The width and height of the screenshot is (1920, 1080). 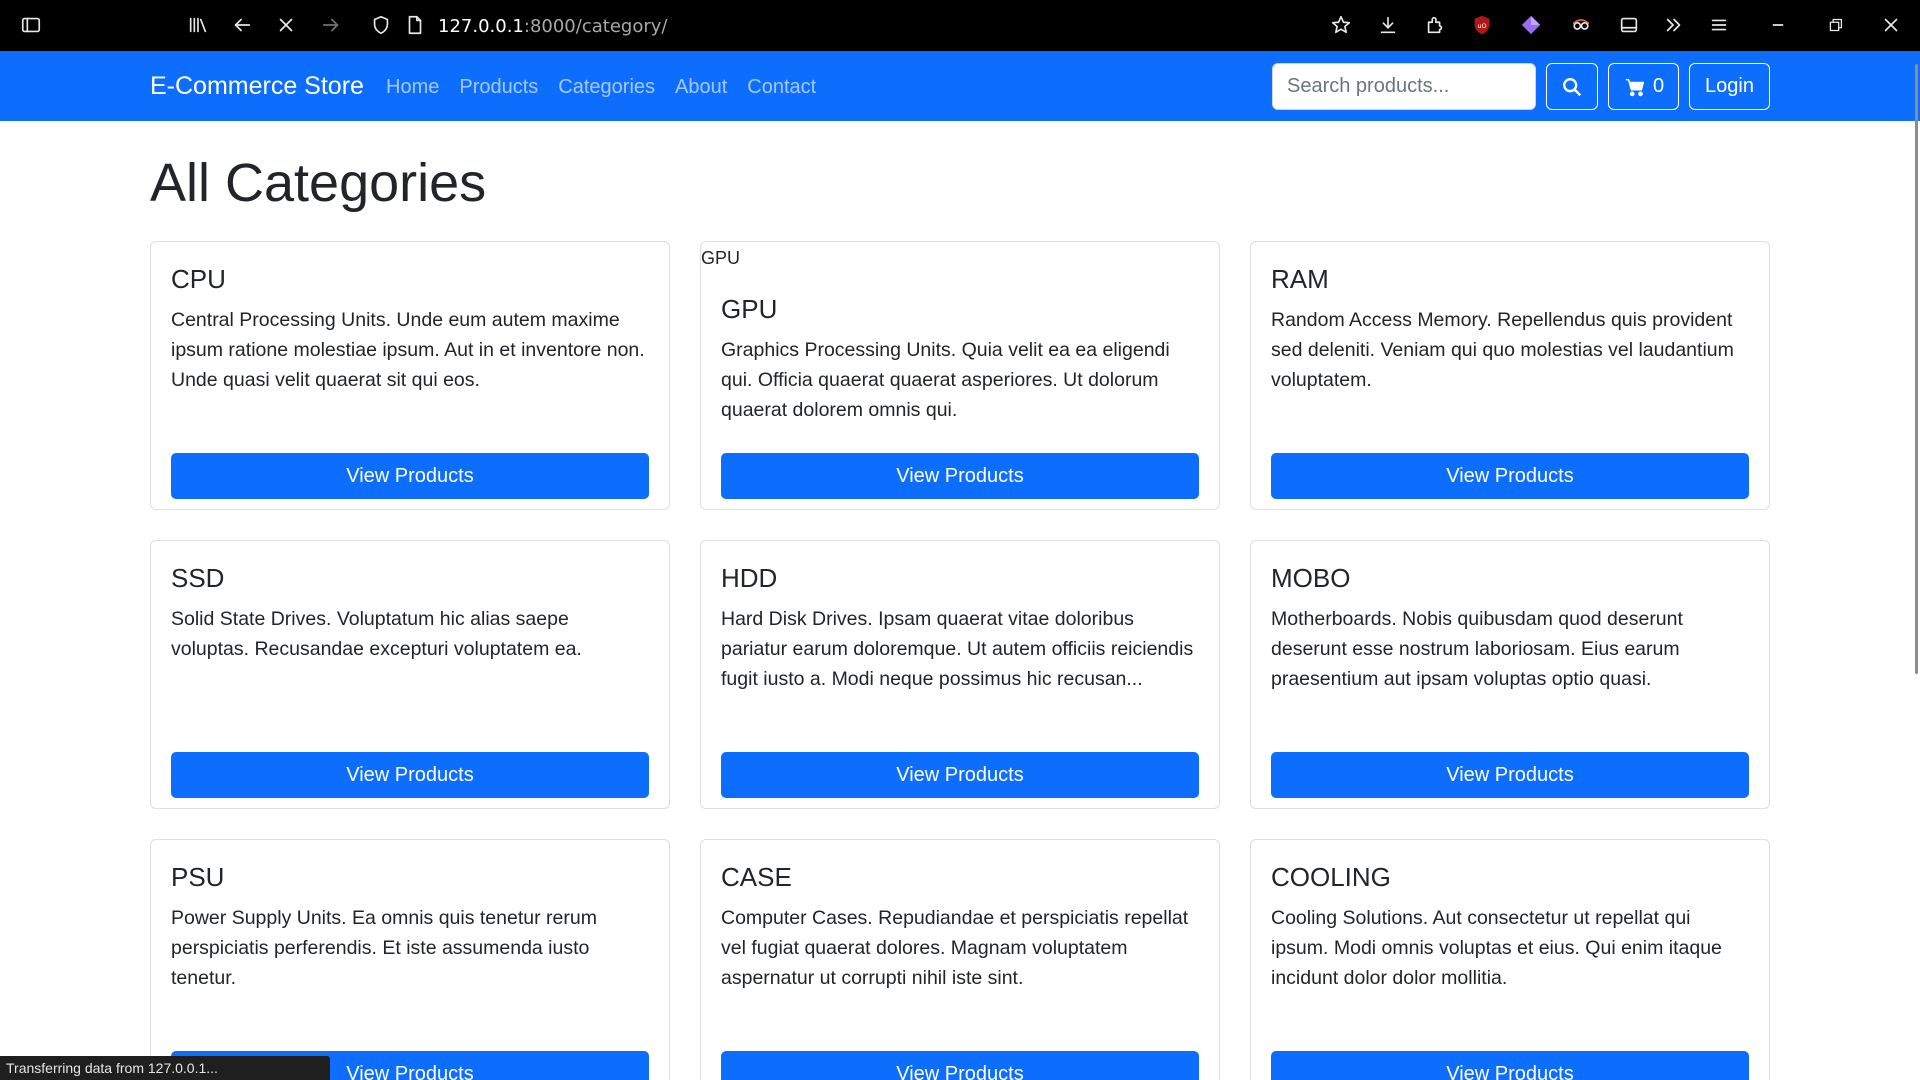 I want to click on restore-window-icon, so click(x=1835, y=25).